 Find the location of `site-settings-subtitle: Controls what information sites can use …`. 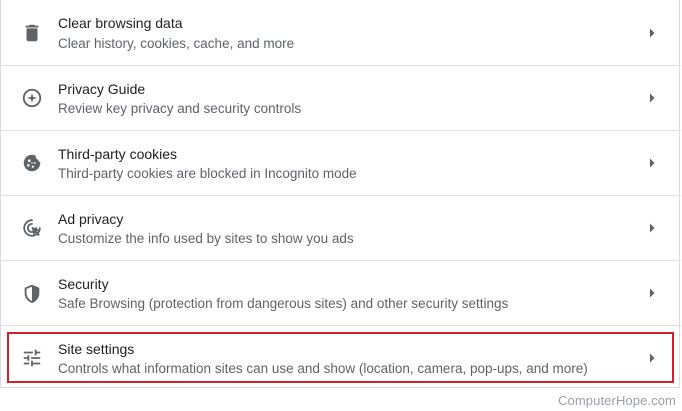

site-settings-subtitle: Controls what information sites can use … is located at coordinates (323, 368).